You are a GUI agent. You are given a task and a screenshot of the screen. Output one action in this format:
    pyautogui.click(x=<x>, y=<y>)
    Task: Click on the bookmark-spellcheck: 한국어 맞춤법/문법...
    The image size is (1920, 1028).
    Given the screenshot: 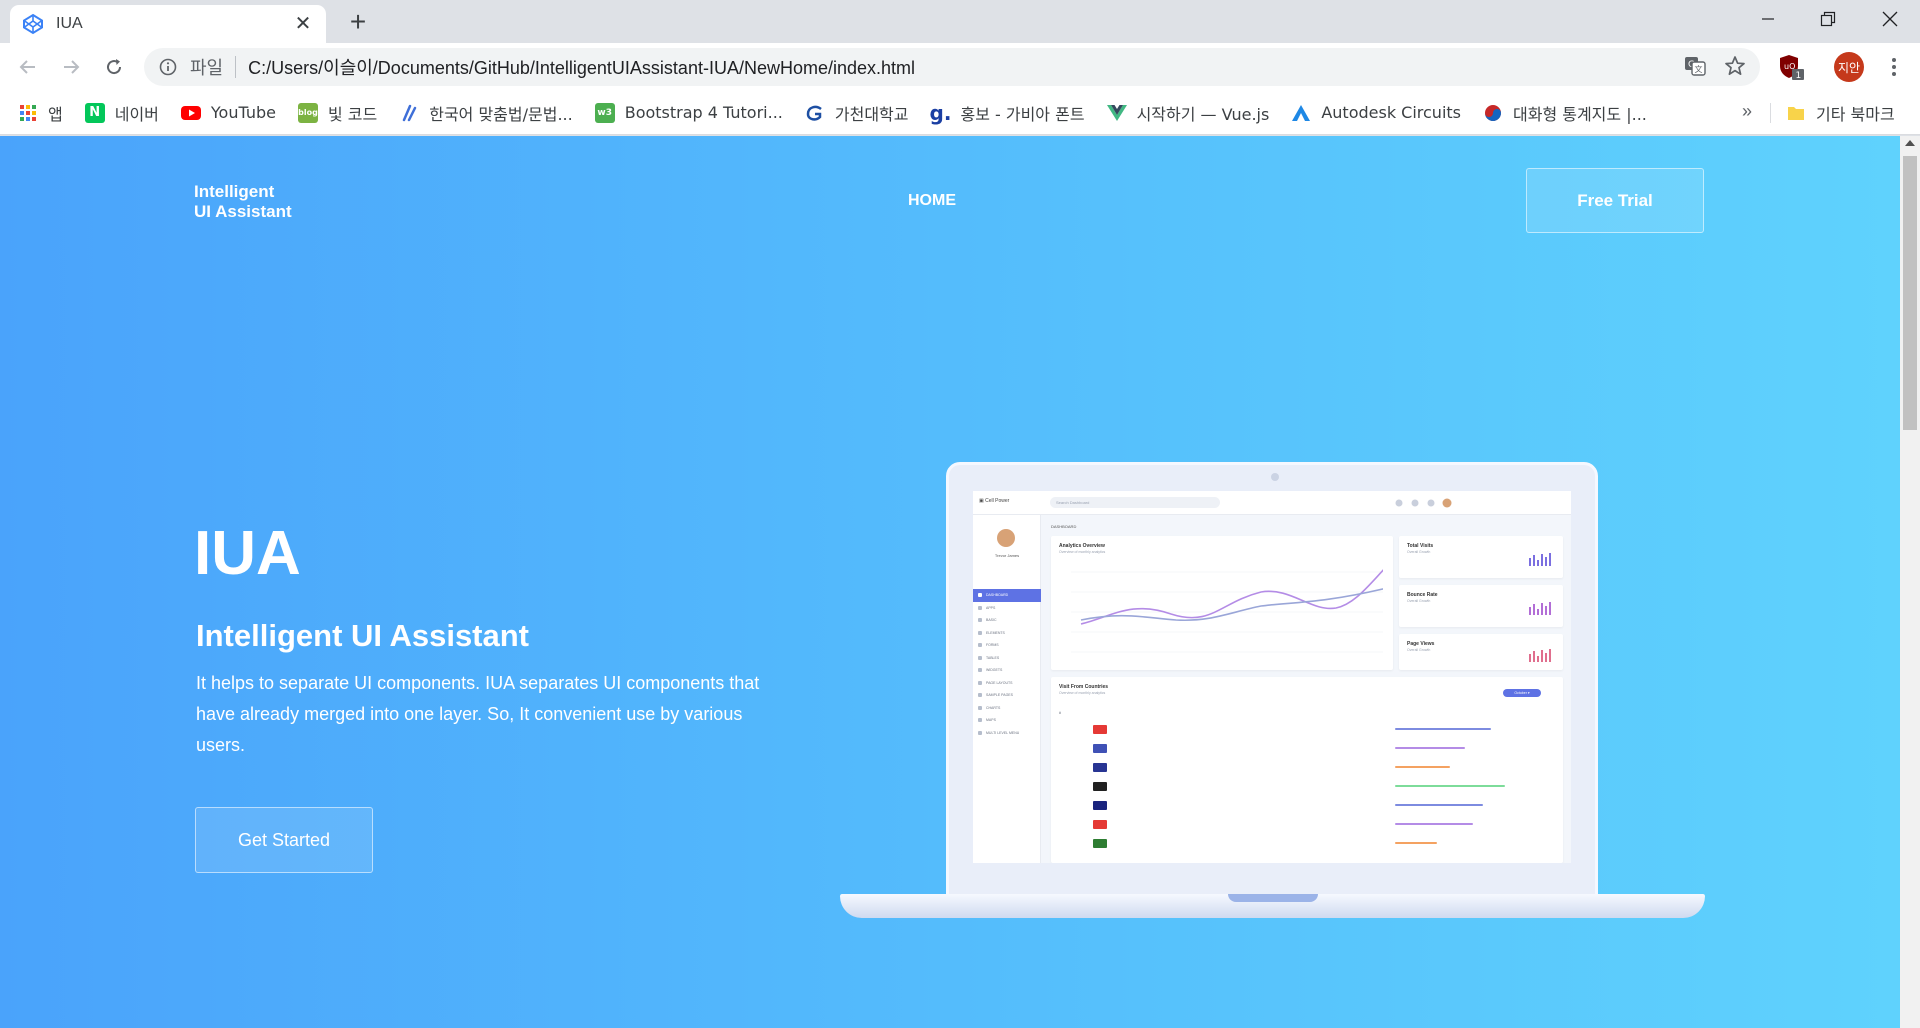 What is the action you would take?
    pyautogui.click(x=486, y=113)
    